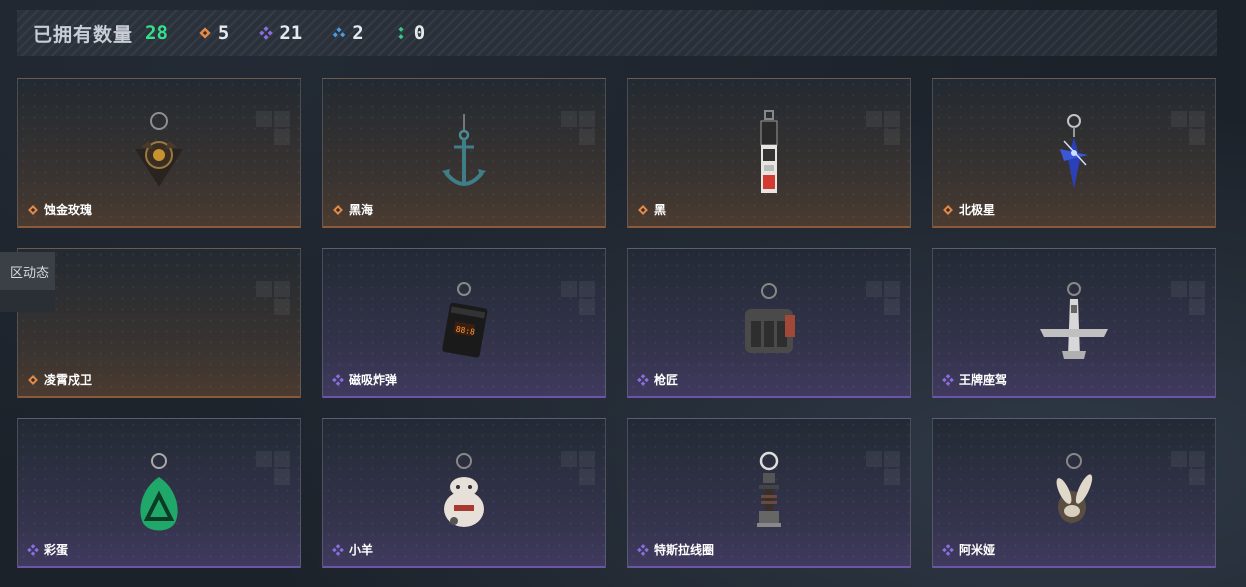 The width and height of the screenshot is (1246, 587). I want to click on coil-charm-icon, so click(769, 489).